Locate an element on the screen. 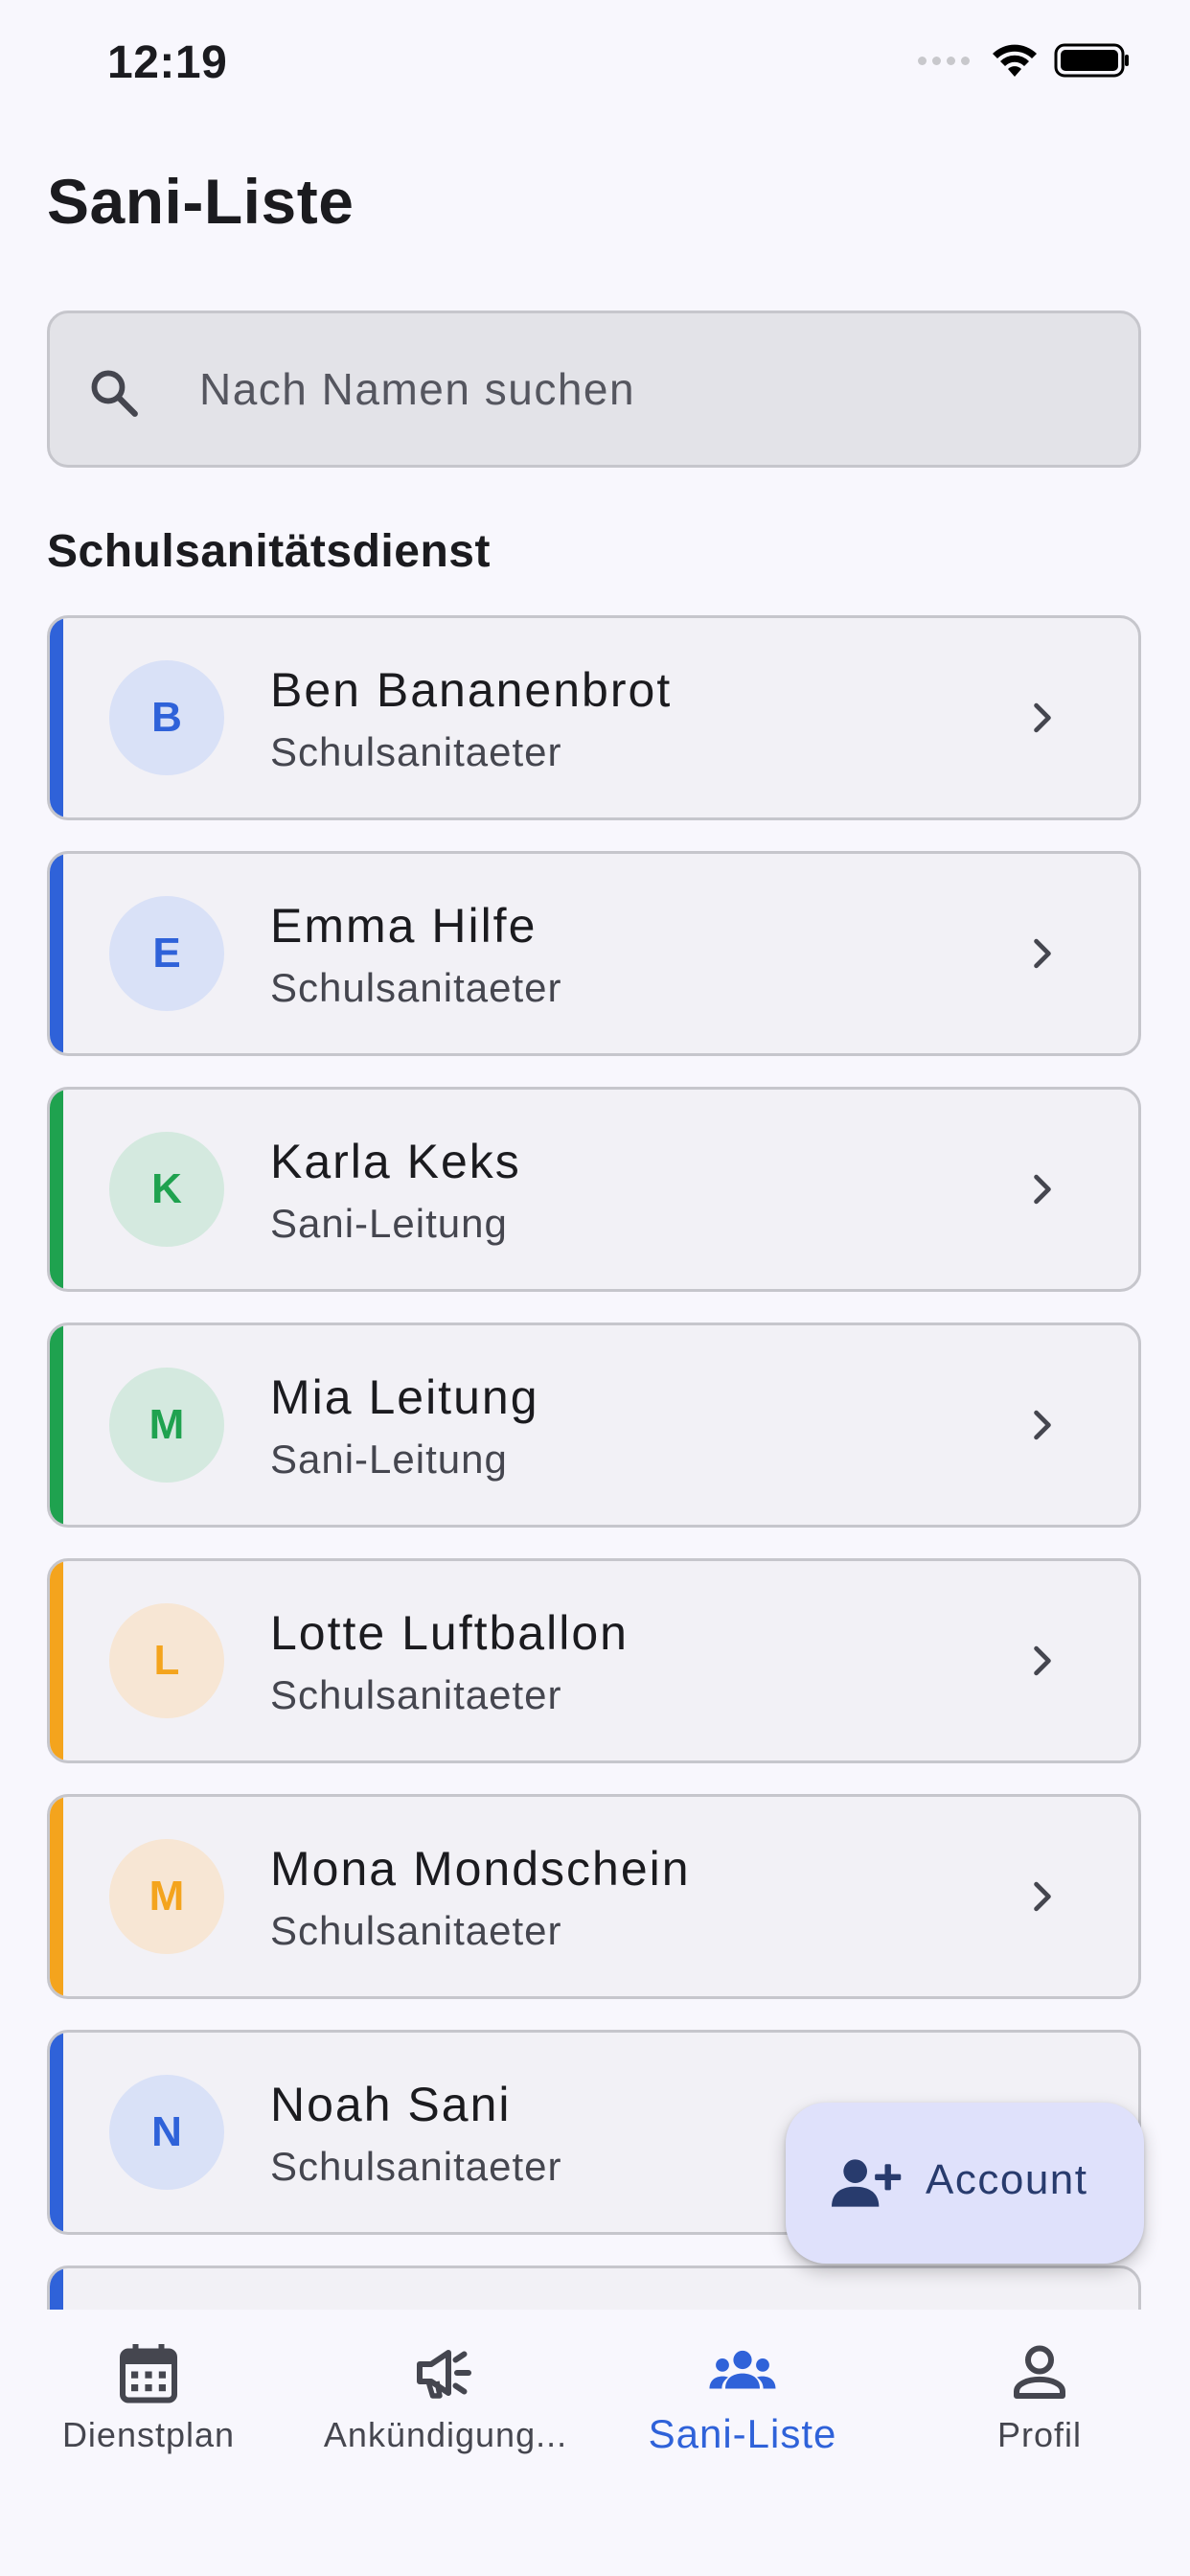  list-item: M Mona Mondschein Schulsanitaeter is located at coordinates (594, 1896).